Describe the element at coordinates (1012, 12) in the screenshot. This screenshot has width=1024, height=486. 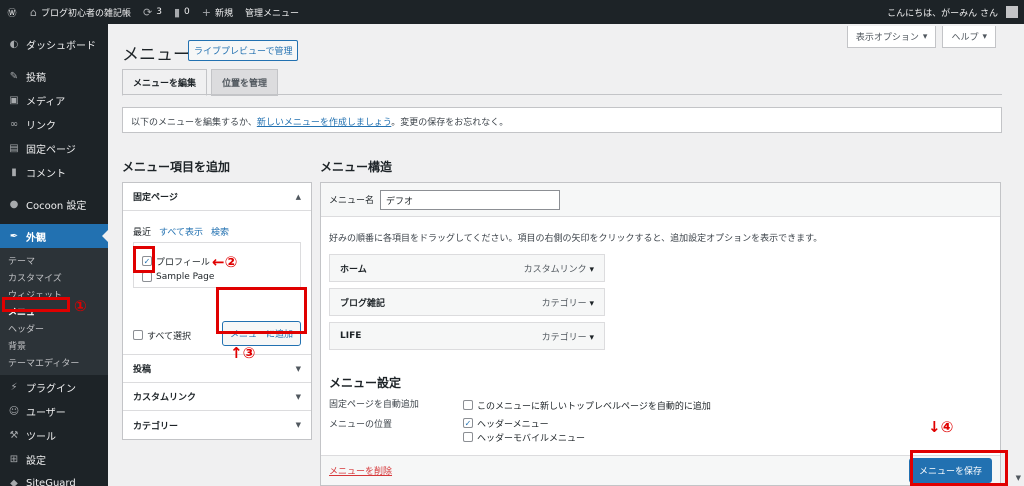
I see `avatar` at that location.